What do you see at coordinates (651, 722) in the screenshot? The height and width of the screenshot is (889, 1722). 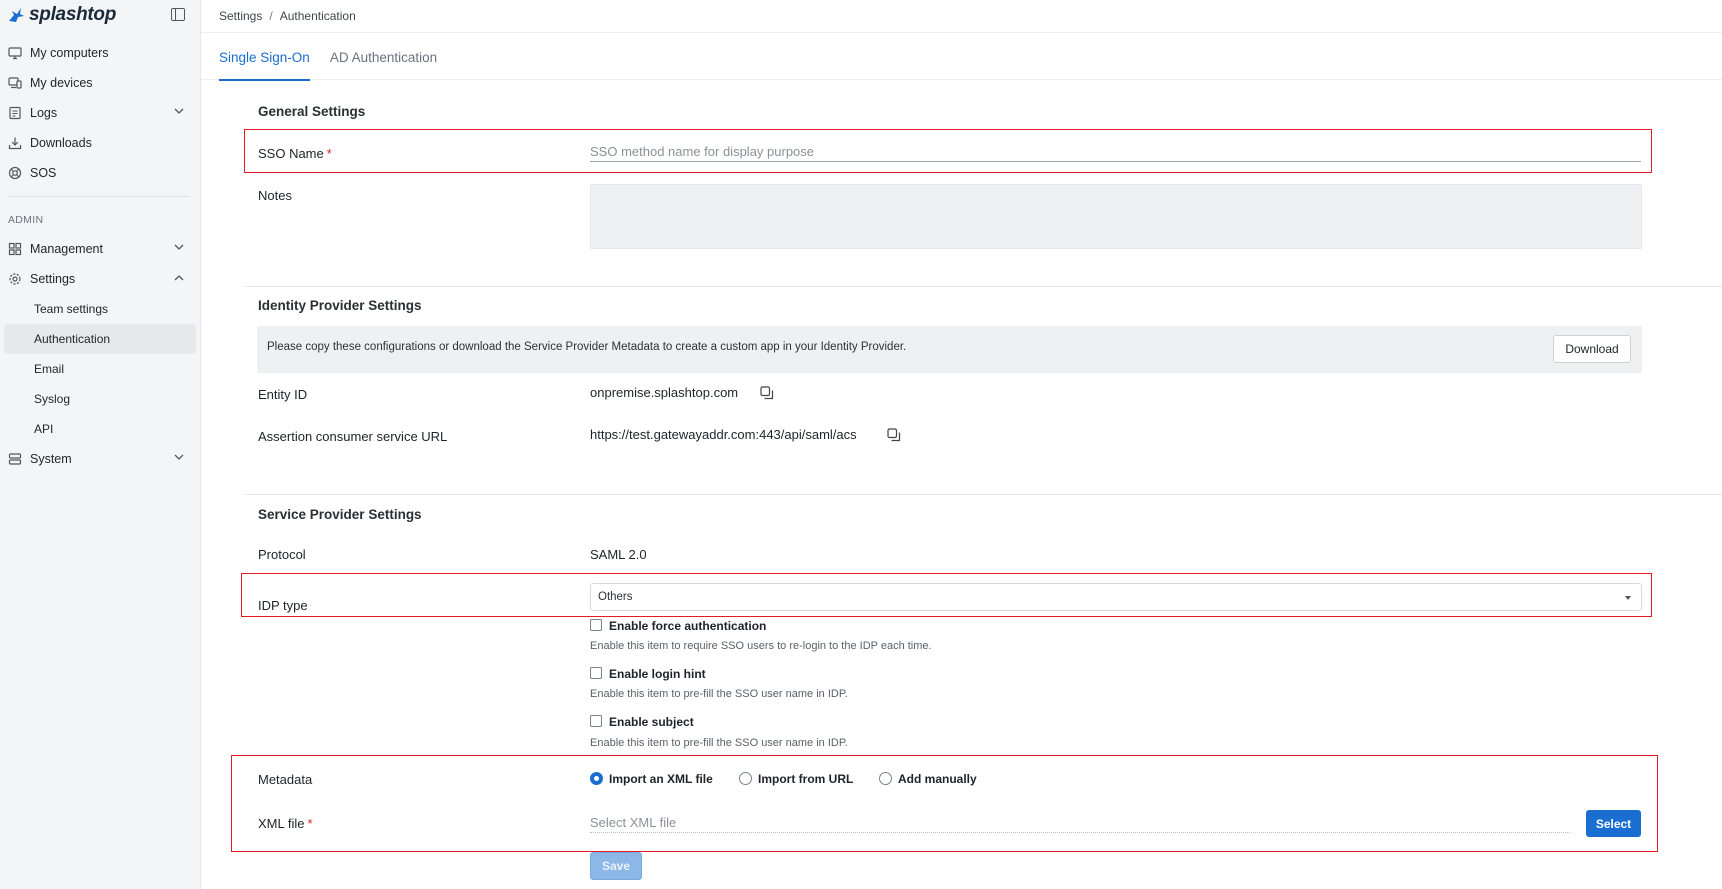 I see `subject-label: Enable subject` at bounding box center [651, 722].